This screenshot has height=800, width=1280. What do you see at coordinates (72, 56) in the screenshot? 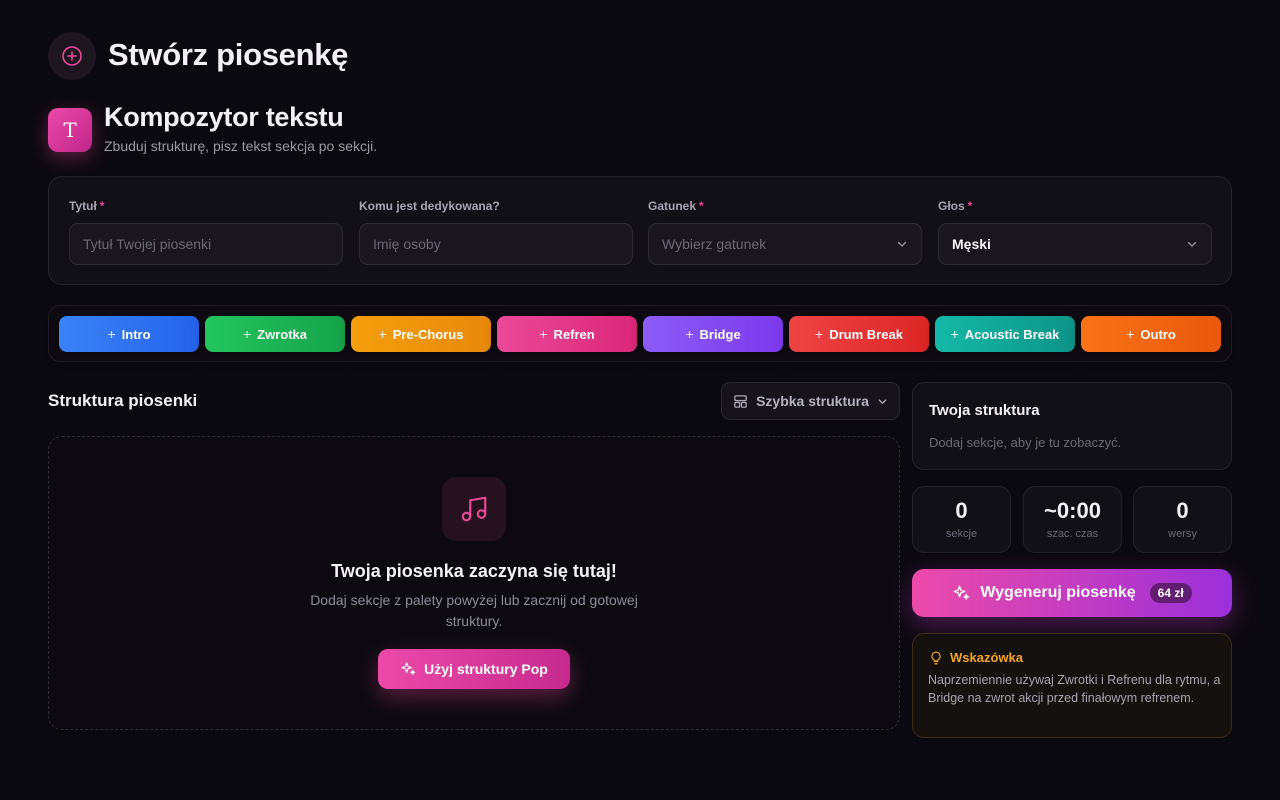
I see `create-song-icon` at bounding box center [72, 56].